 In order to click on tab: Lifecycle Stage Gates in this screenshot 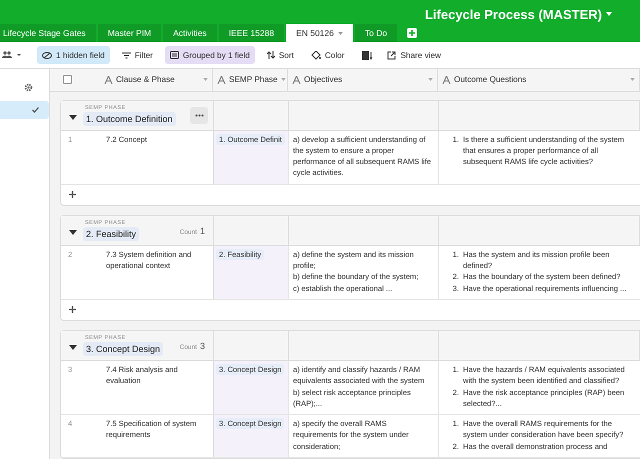, I will do `click(48, 33)`.